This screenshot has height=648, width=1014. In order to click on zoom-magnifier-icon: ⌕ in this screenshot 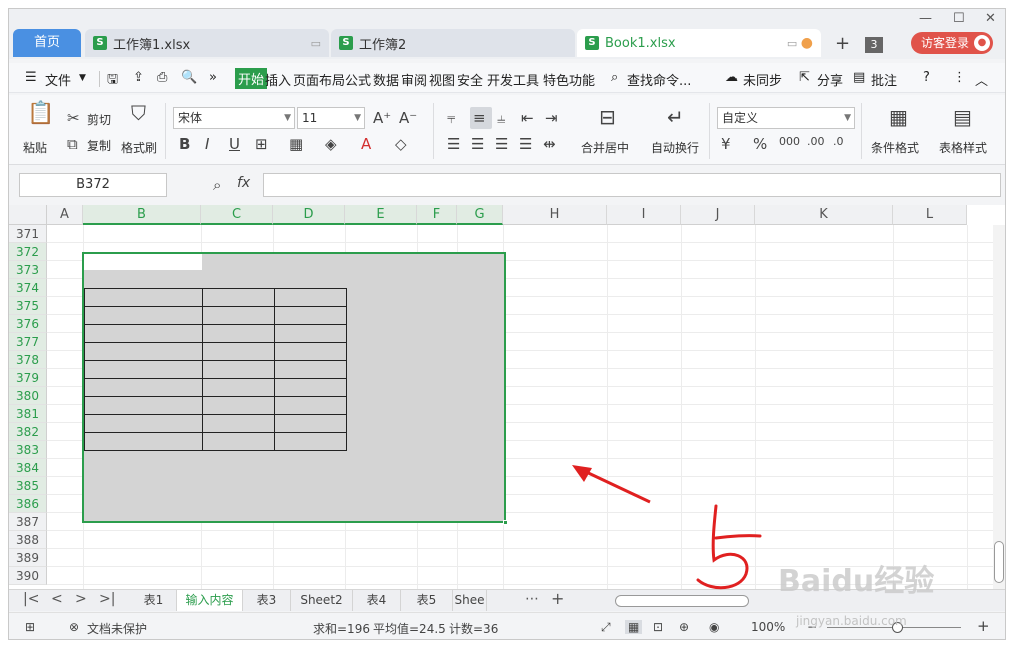, I will do `click(217, 185)`.